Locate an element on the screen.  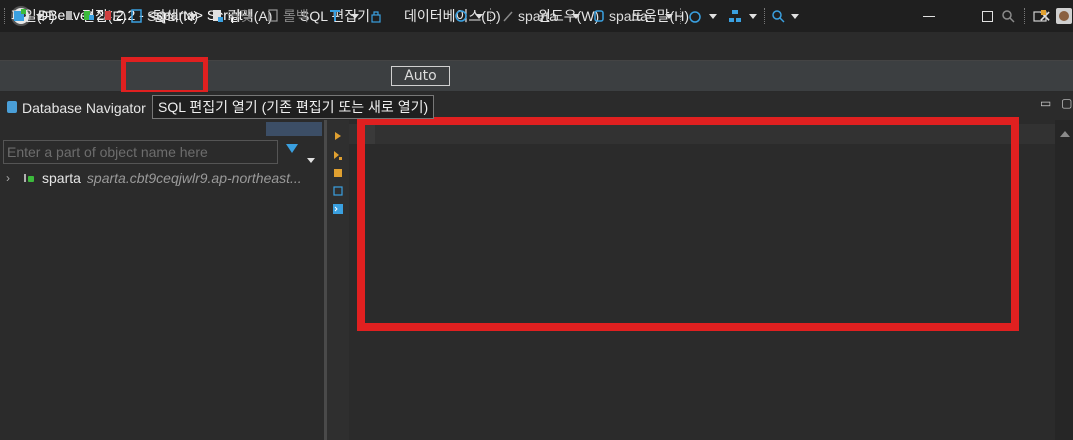
search-tool-dropdown is located at coordinates (795, 16).